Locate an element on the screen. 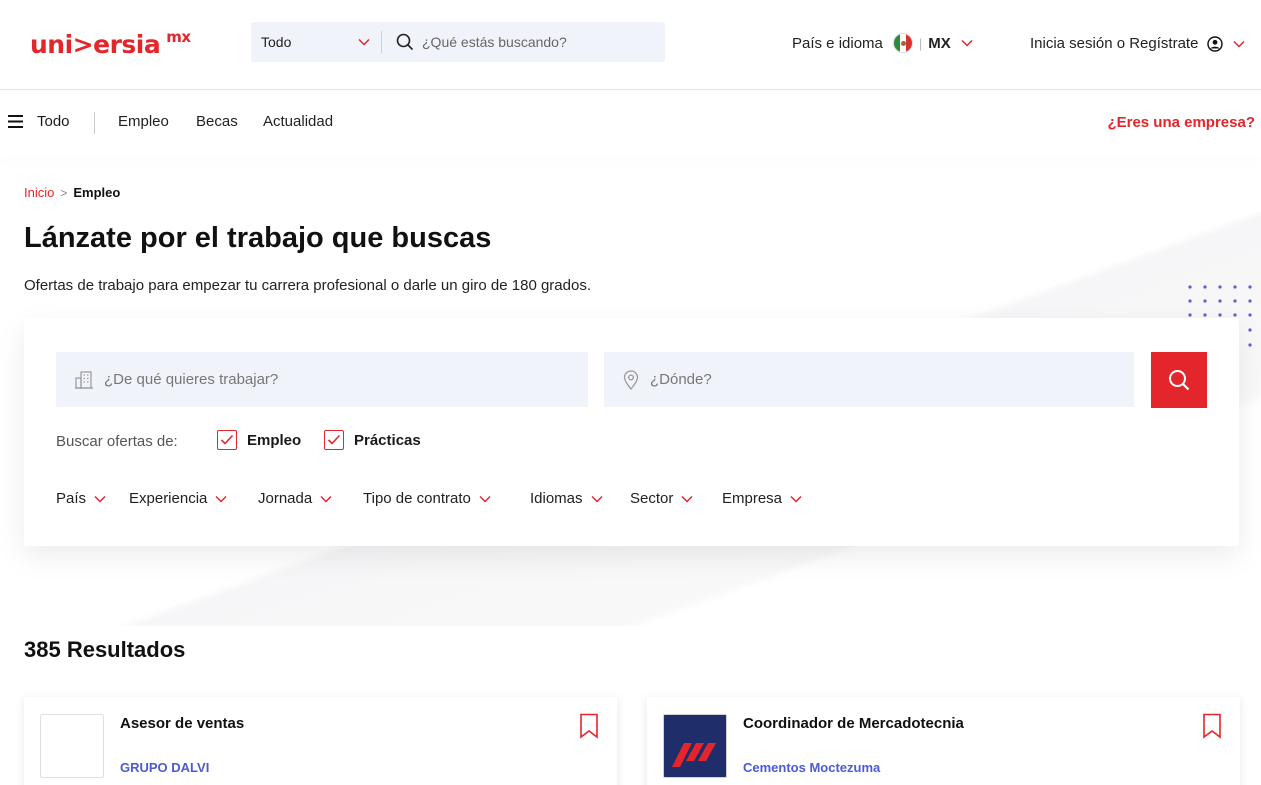 The image size is (1261, 785). nav-link-empleo: Empleo is located at coordinates (143, 121).